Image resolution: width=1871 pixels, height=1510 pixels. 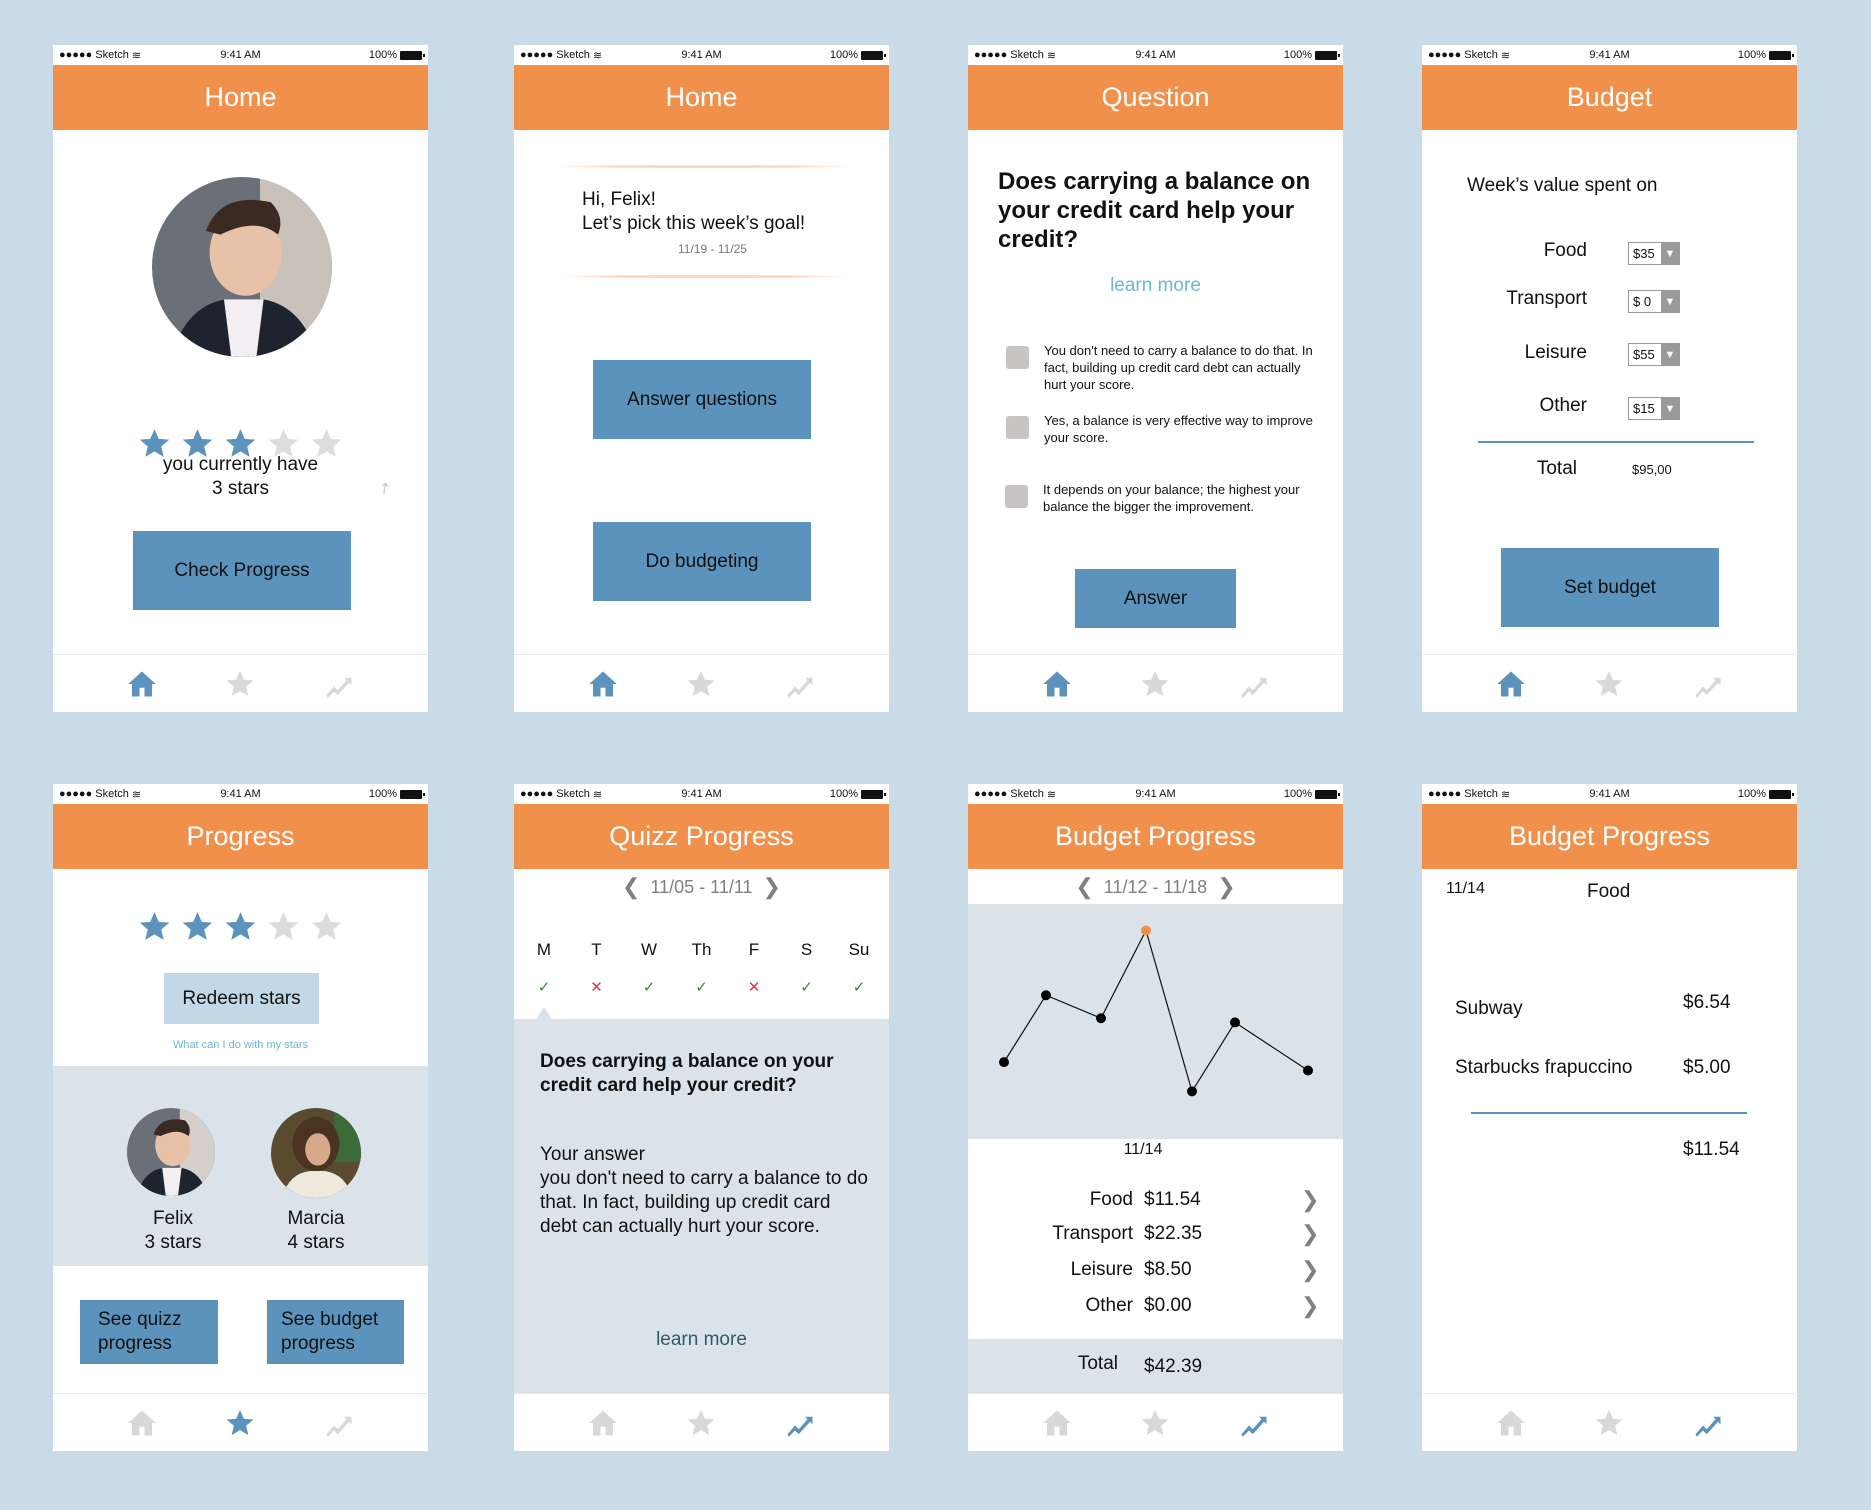 I want to click on category-row: Leisure $8.50 ❯, so click(x=1155, y=1273).